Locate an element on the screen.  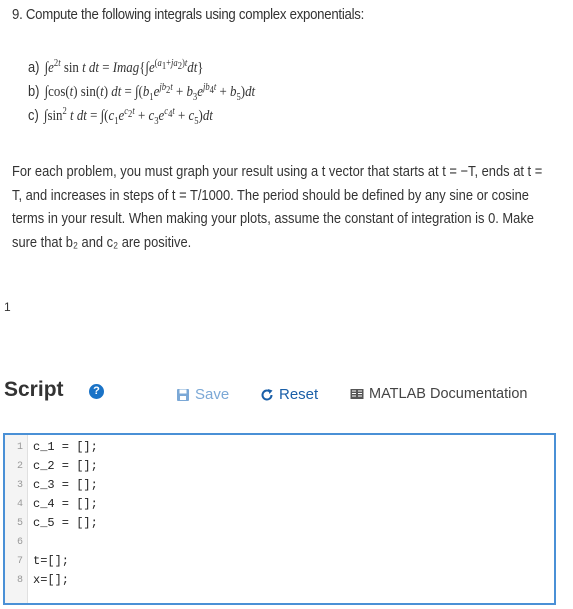
code-line: 3 c_3 = []; is located at coordinates (279, 485).